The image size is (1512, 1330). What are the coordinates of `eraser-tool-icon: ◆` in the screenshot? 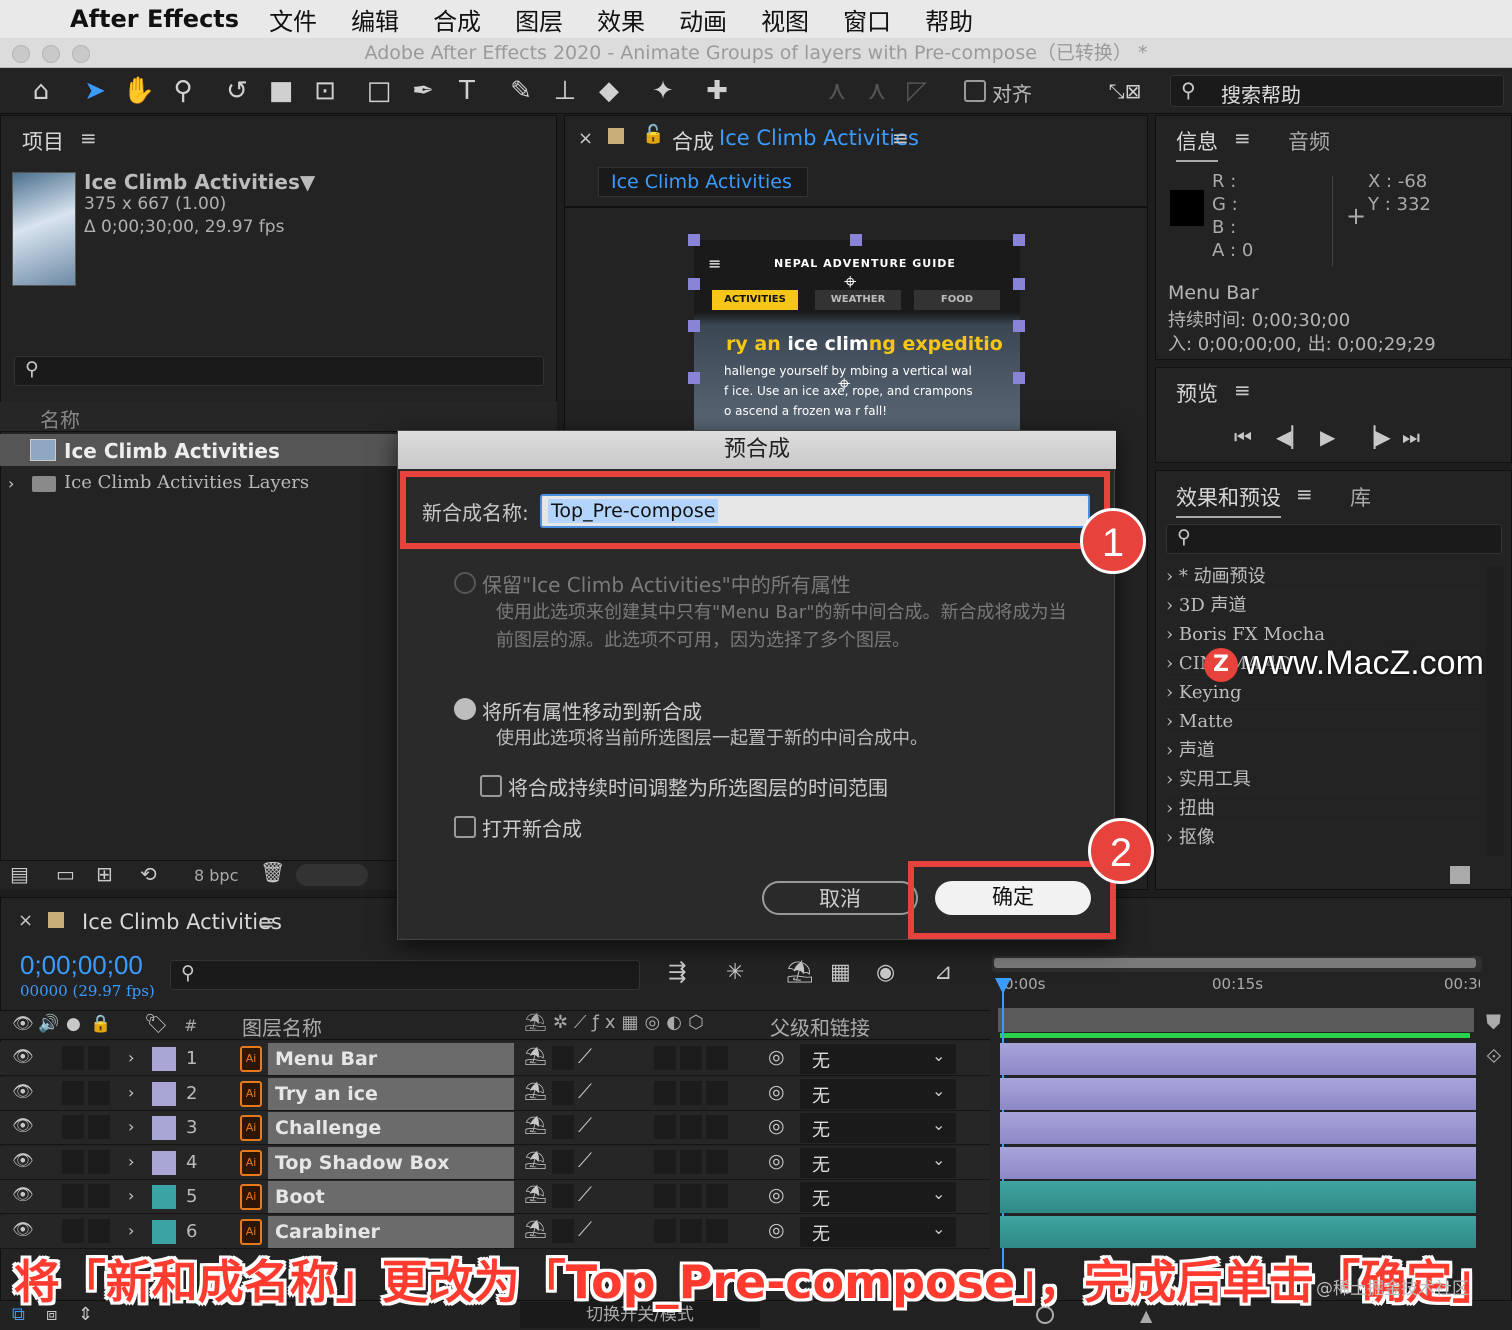 It's located at (609, 91).